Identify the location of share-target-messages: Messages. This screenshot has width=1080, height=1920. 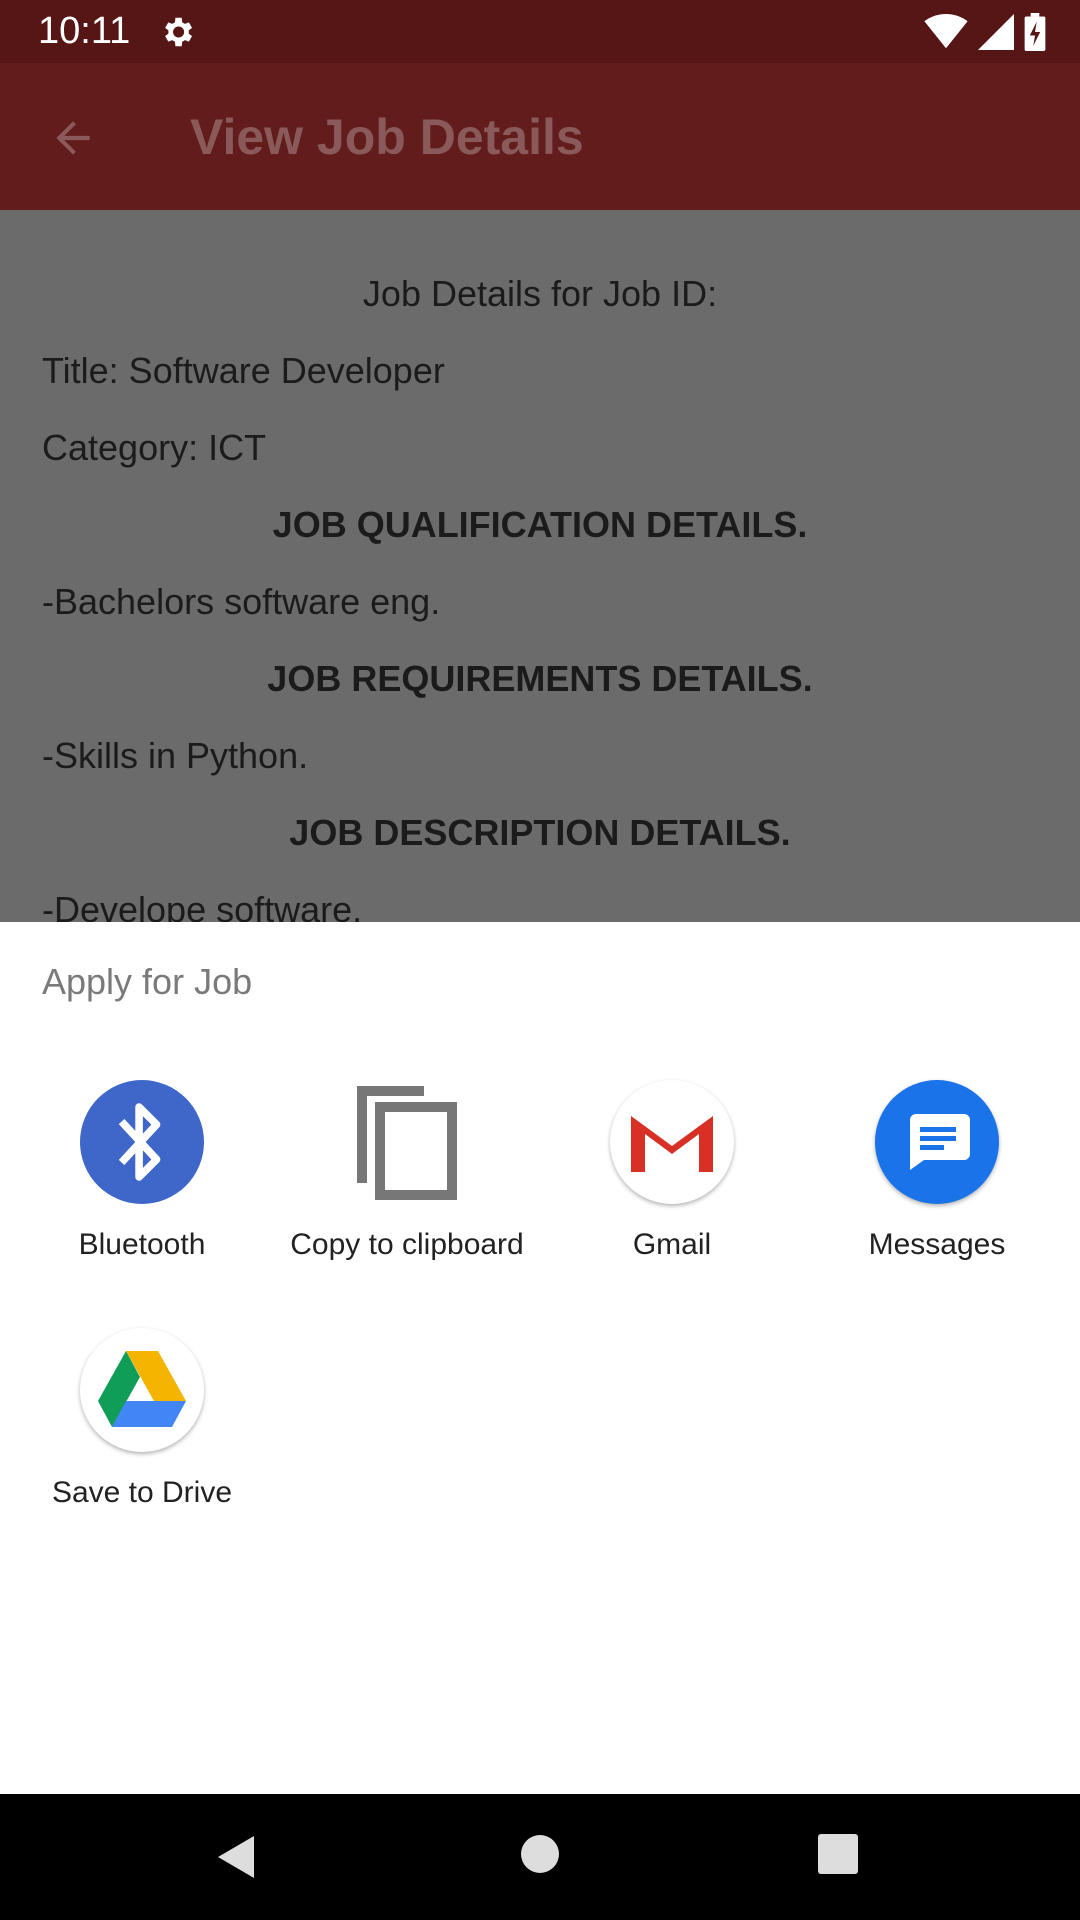
(937, 1172).